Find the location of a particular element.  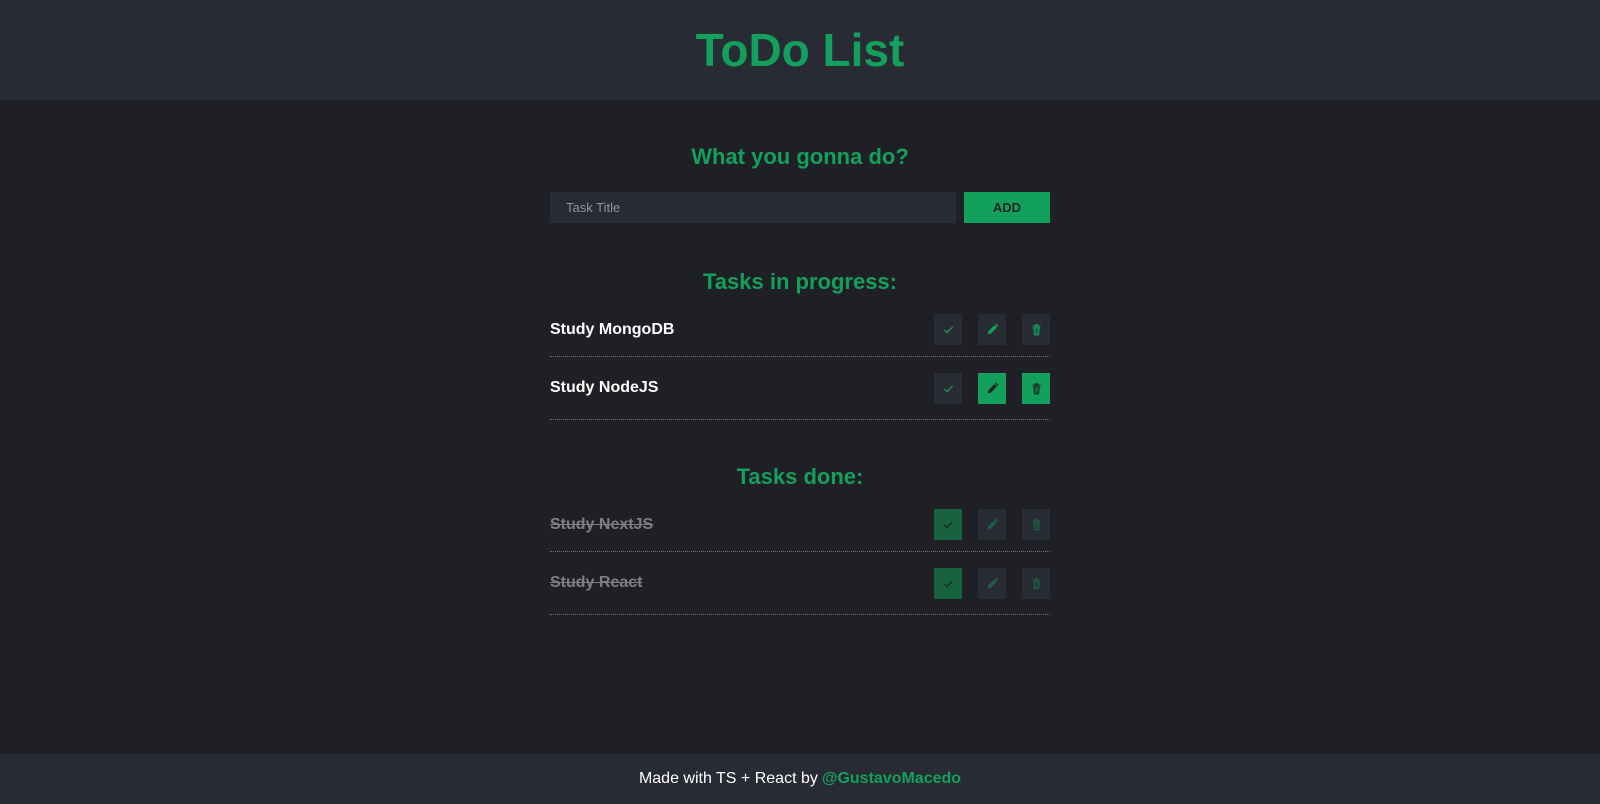

author-link: @GustavoMacedo is located at coordinates (891, 779).